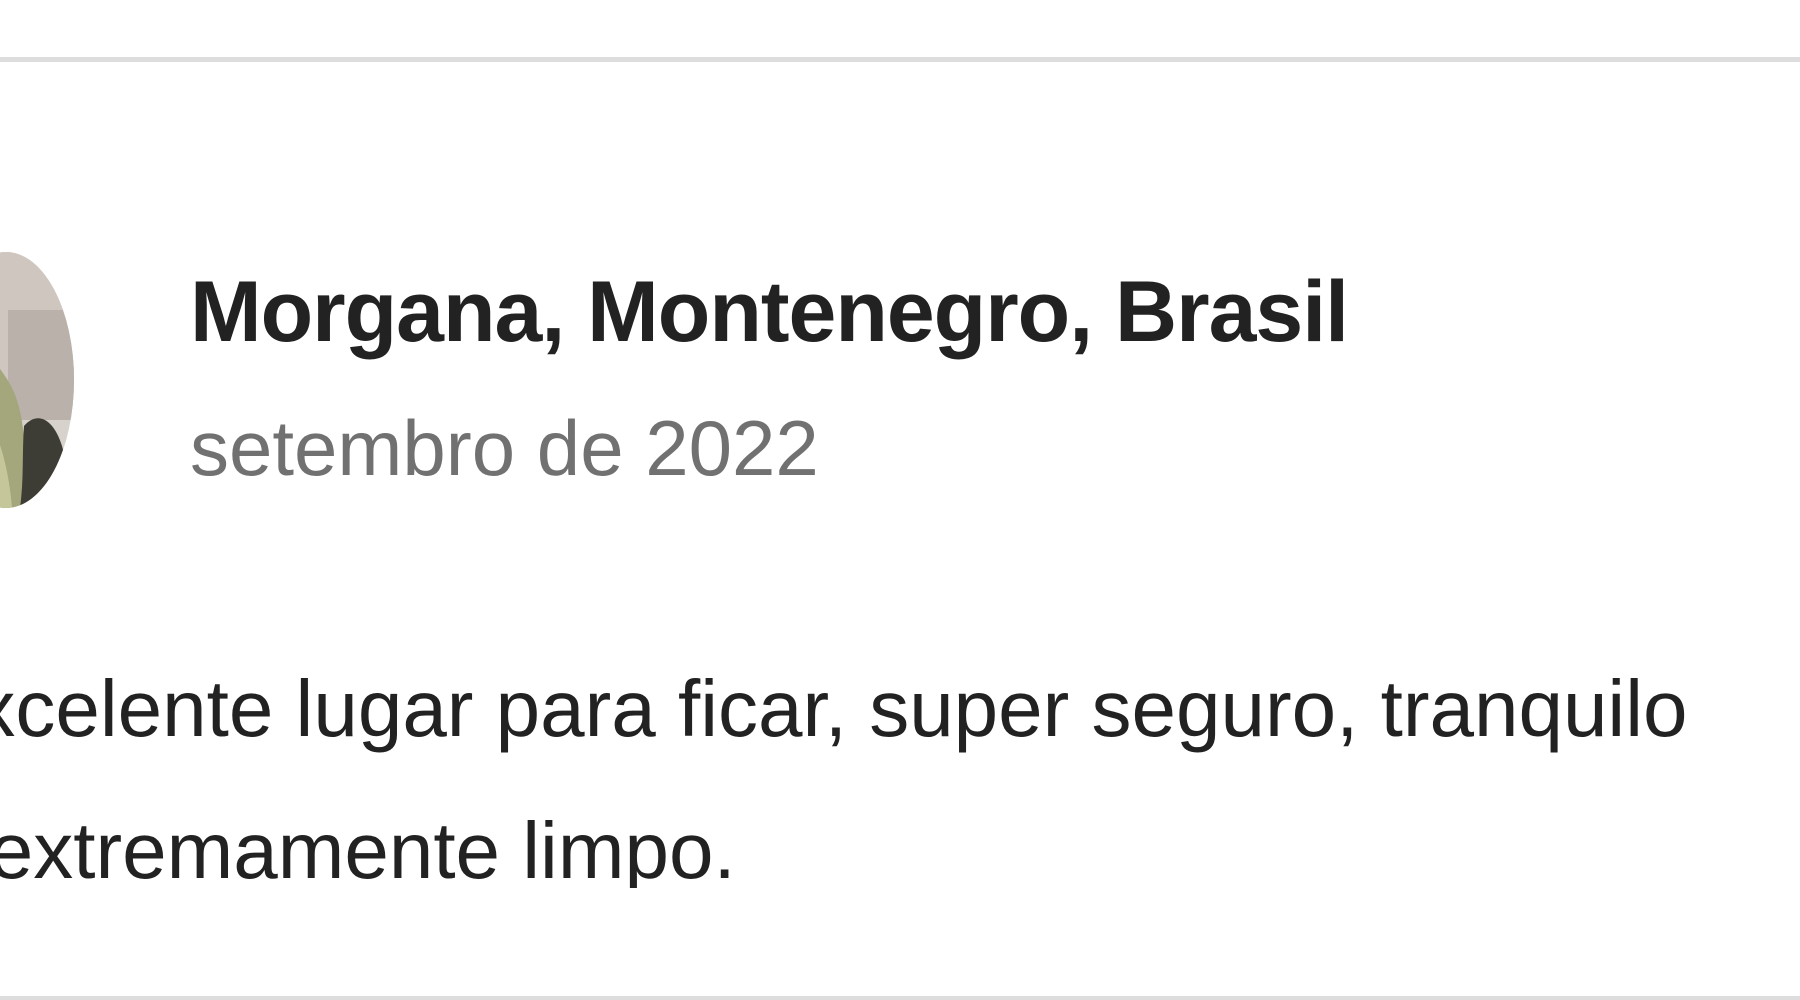 The height and width of the screenshot is (1000, 1800). What do you see at coordinates (769, 312) in the screenshot?
I see `reviewer-name: Morgana, Montenegro, Brasil` at bounding box center [769, 312].